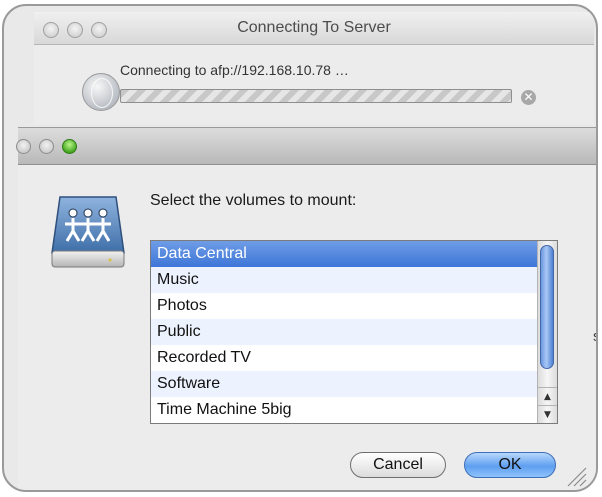 This screenshot has width=602, height=497. I want to click on shared-server-icon, so click(88, 232).